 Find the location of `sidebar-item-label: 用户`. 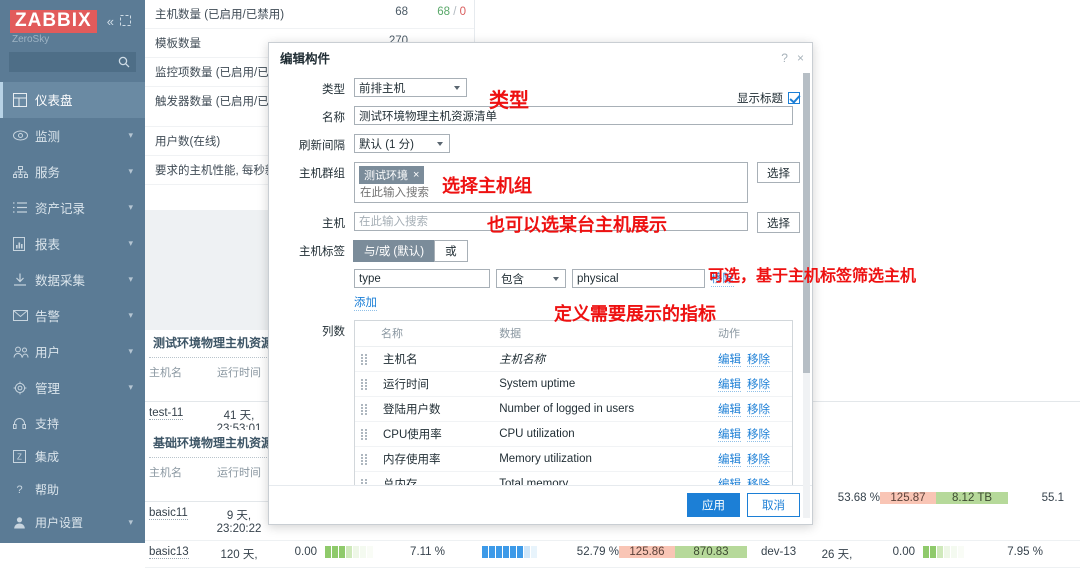

sidebar-item-label: 用户 is located at coordinates (48, 353).